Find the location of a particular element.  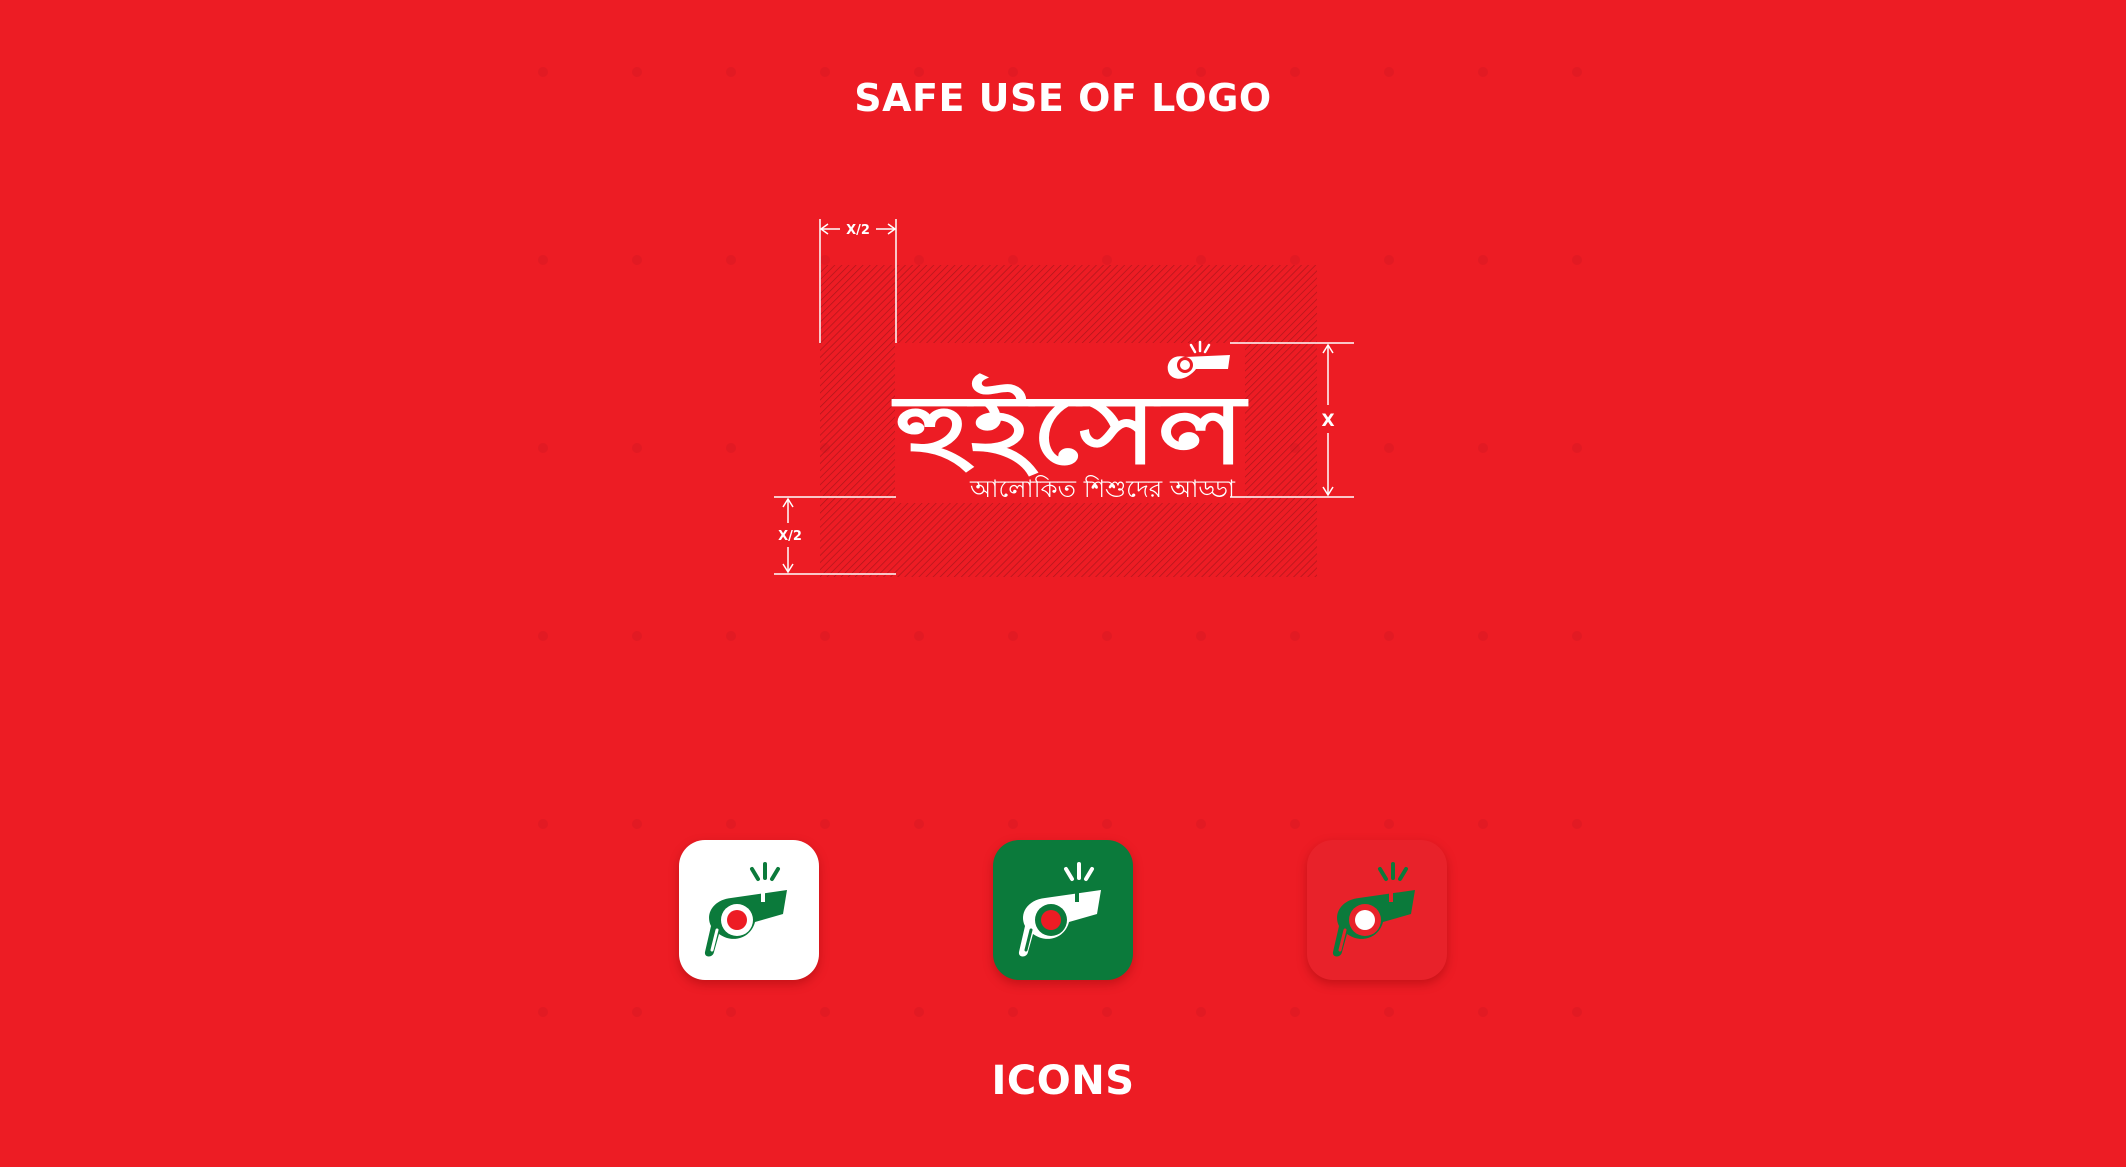

dimension-label-right: X is located at coordinates (1327, 421).